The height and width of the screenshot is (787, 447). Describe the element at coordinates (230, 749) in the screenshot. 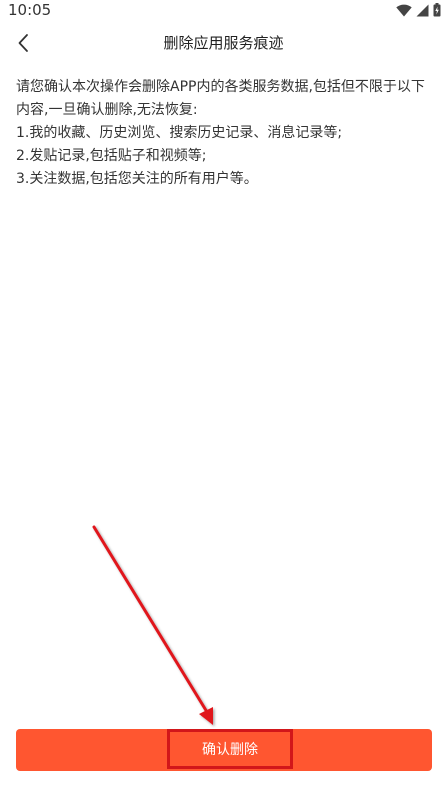

I see `confirm-delete-label: 确认删除` at that location.